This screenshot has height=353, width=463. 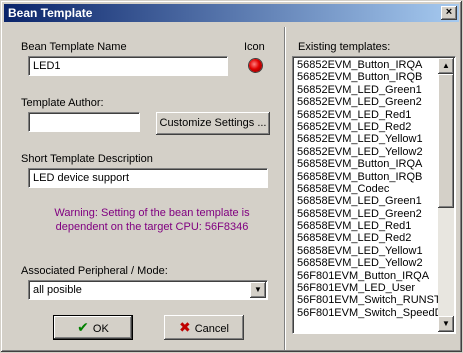 What do you see at coordinates (367, 127) in the screenshot?
I see `template-list-item: 56852EVM_LED_Red2` at bounding box center [367, 127].